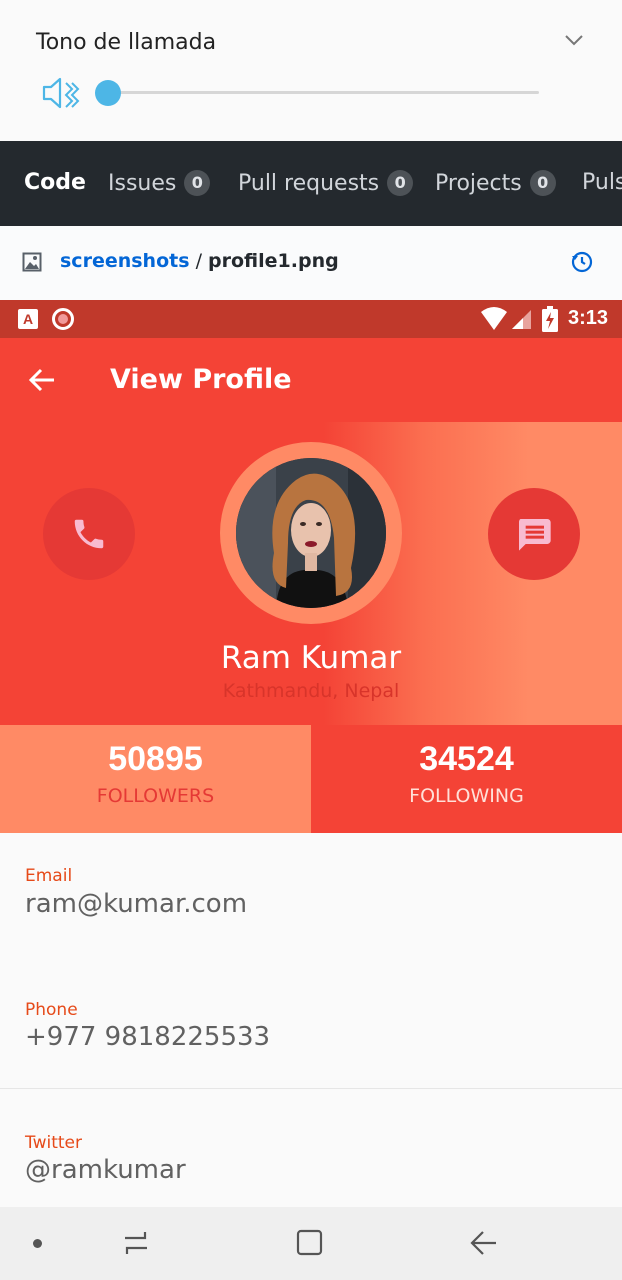 The height and width of the screenshot is (1280, 622). Describe the element at coordinates (32, 262) in the screenshot. I see `image-file-icon` at that location.